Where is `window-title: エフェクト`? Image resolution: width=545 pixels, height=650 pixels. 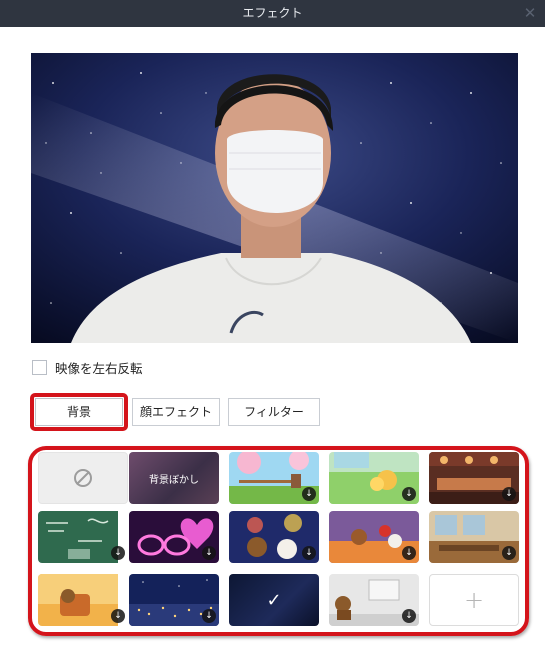
window-title: エフェクト is located at coordinates (272, 13).